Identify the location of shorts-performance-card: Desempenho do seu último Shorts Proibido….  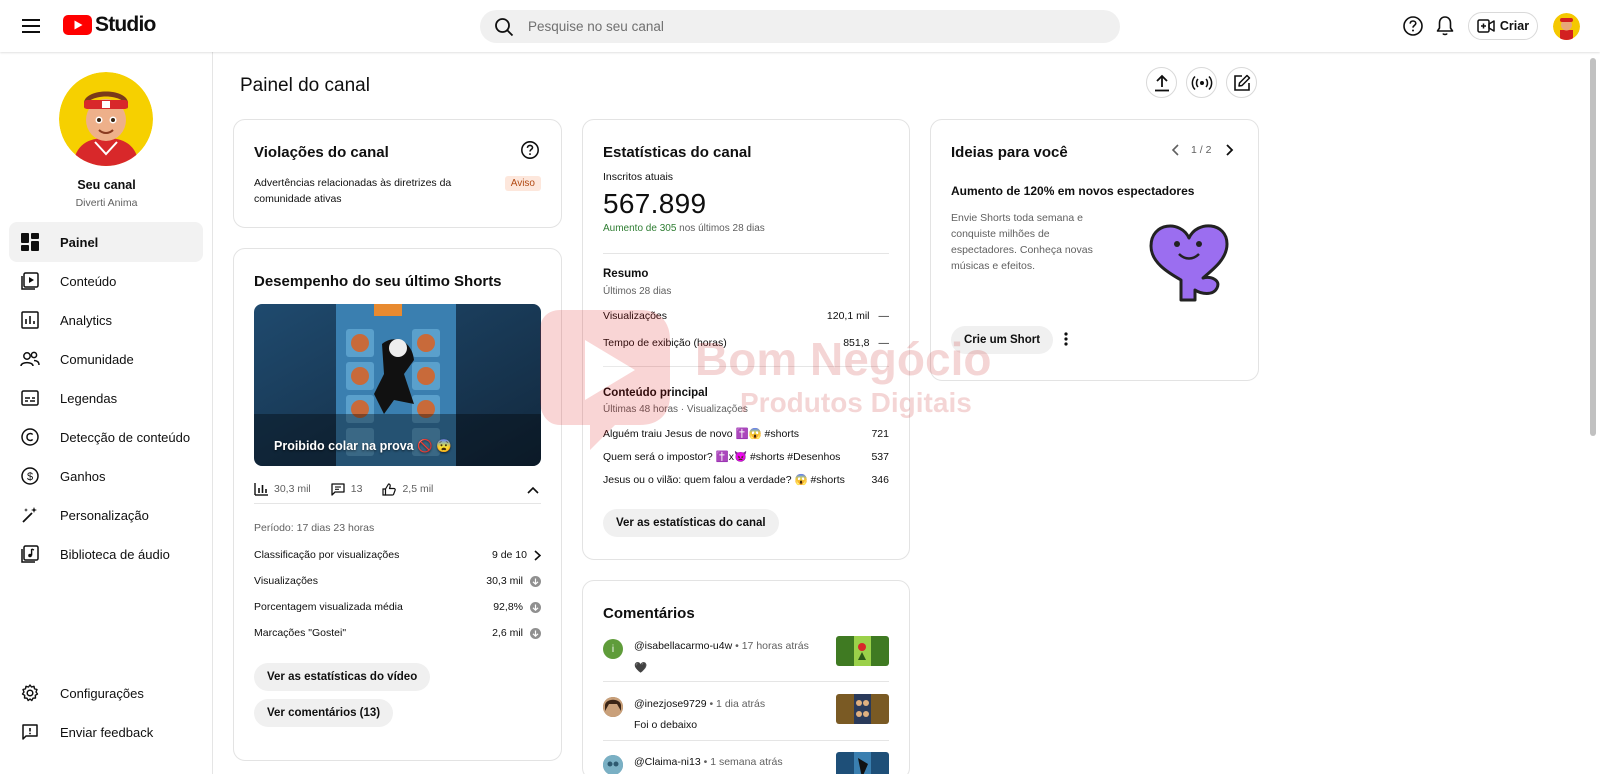
(397, 504).